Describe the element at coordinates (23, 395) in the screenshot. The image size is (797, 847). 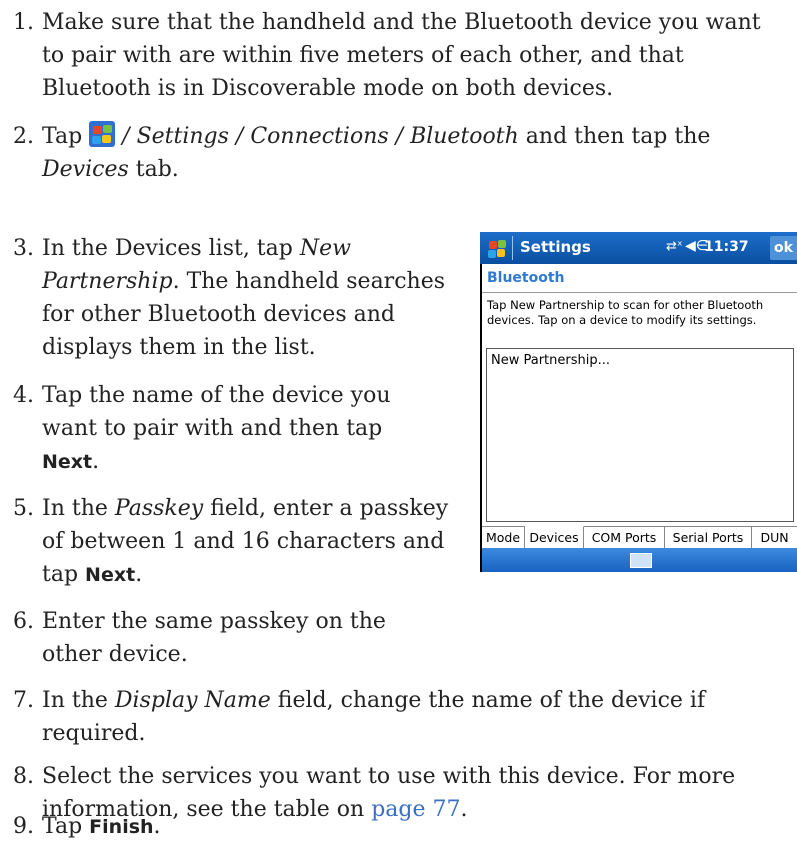
I see `step-number: 4.` at that location.